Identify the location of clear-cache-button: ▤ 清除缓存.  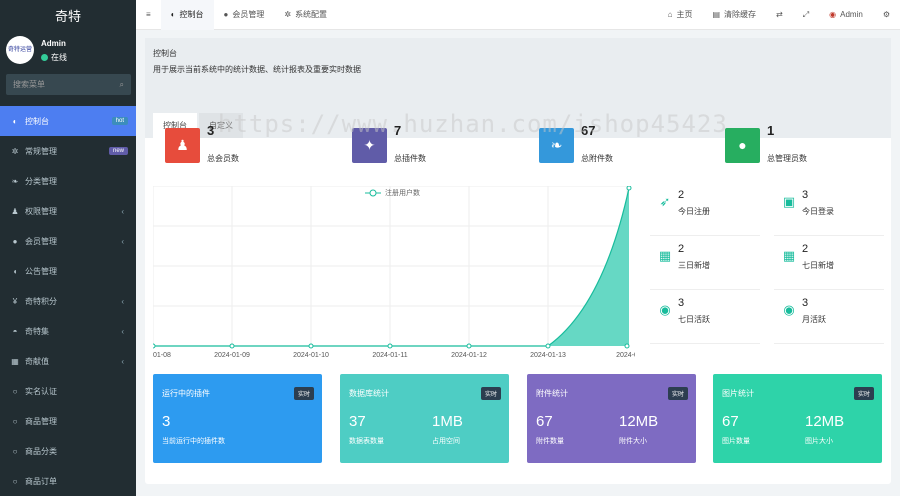
(734, 15).